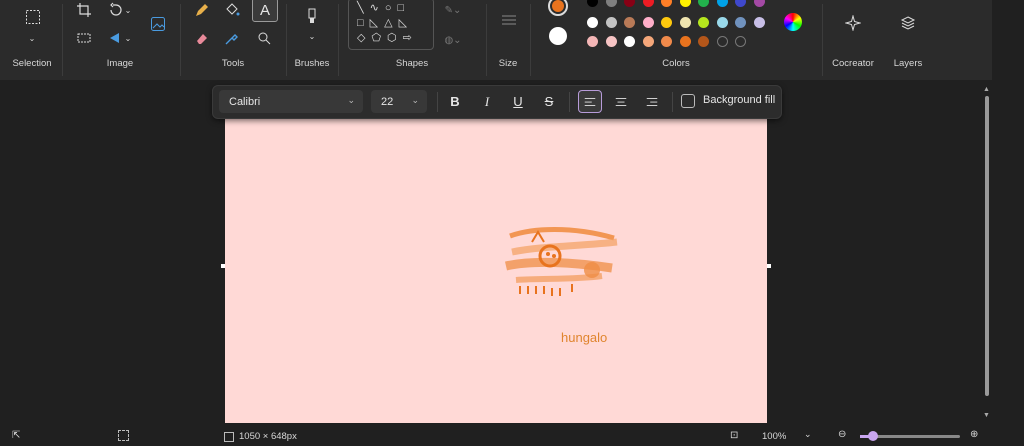 This screenshot has width=1024, height=446. What do you see at coordinates (384, 8) in the screenshot?
I see `shapes-row-1-icons: ╲∿○□` at bounding box center [384, 8].